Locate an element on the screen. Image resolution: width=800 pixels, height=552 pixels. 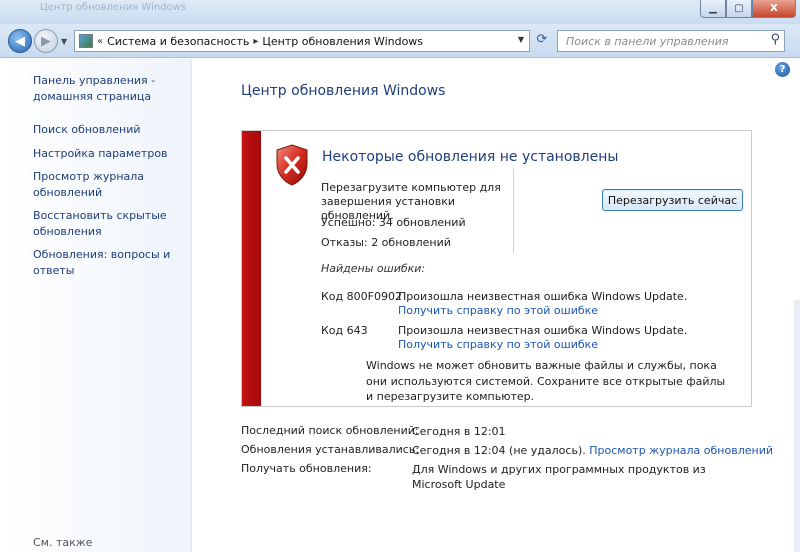
refresh-icon: ⟳ is located at coordinates (542, 39).